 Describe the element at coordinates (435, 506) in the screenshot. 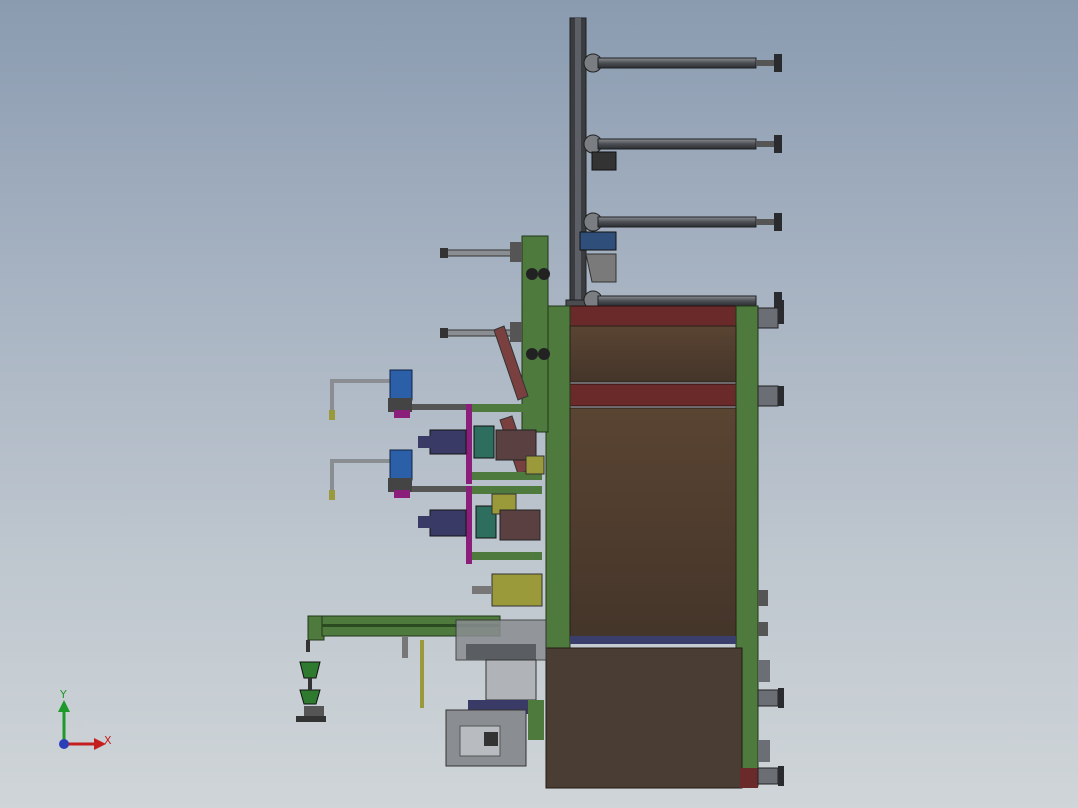

I see `station-middle` at that location.